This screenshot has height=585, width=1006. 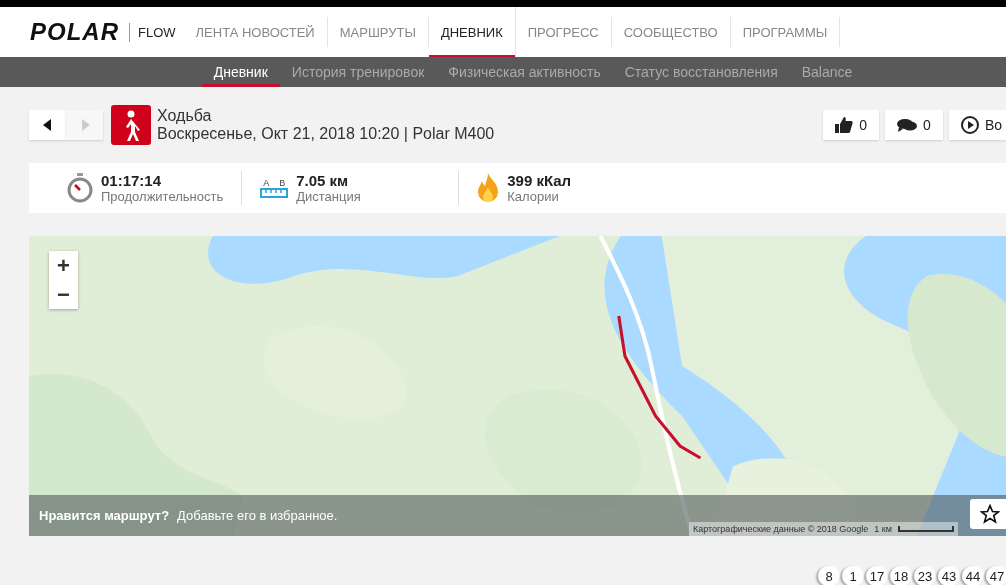 I want to click on star-icon, so click(x=990, y=514).